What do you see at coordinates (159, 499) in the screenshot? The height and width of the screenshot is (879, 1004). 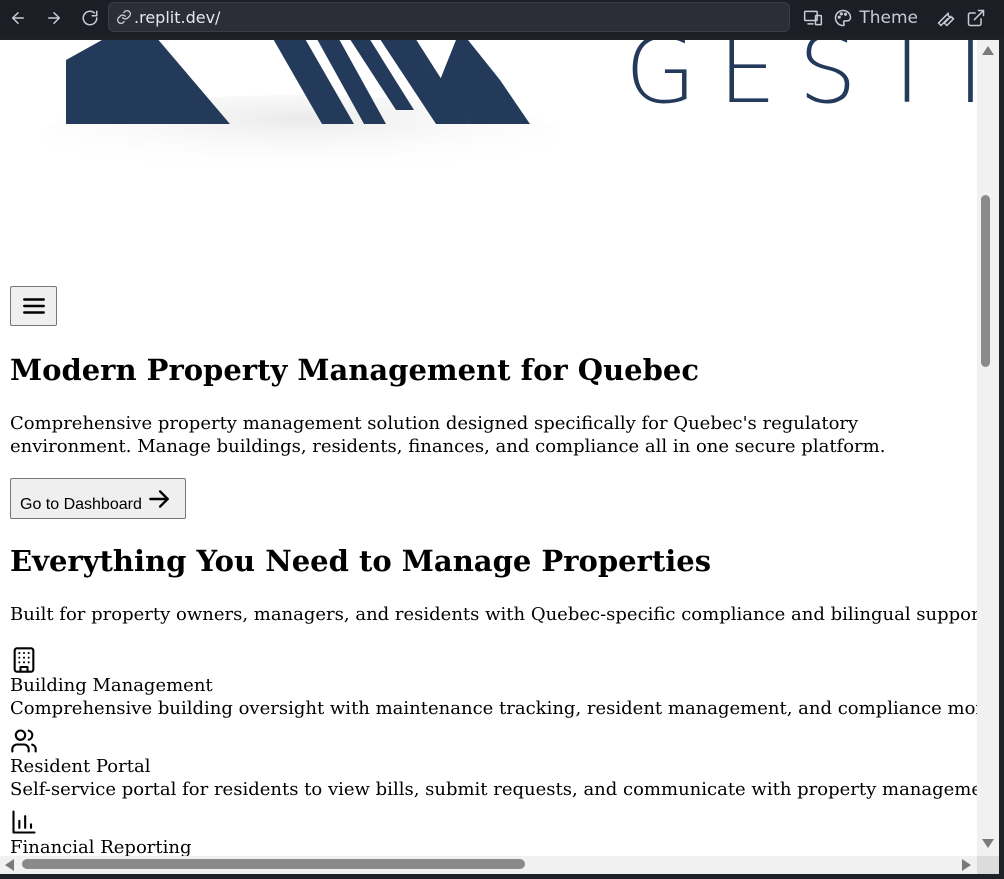 I see `arrow-right-icon` at bounding box center [159, 499].